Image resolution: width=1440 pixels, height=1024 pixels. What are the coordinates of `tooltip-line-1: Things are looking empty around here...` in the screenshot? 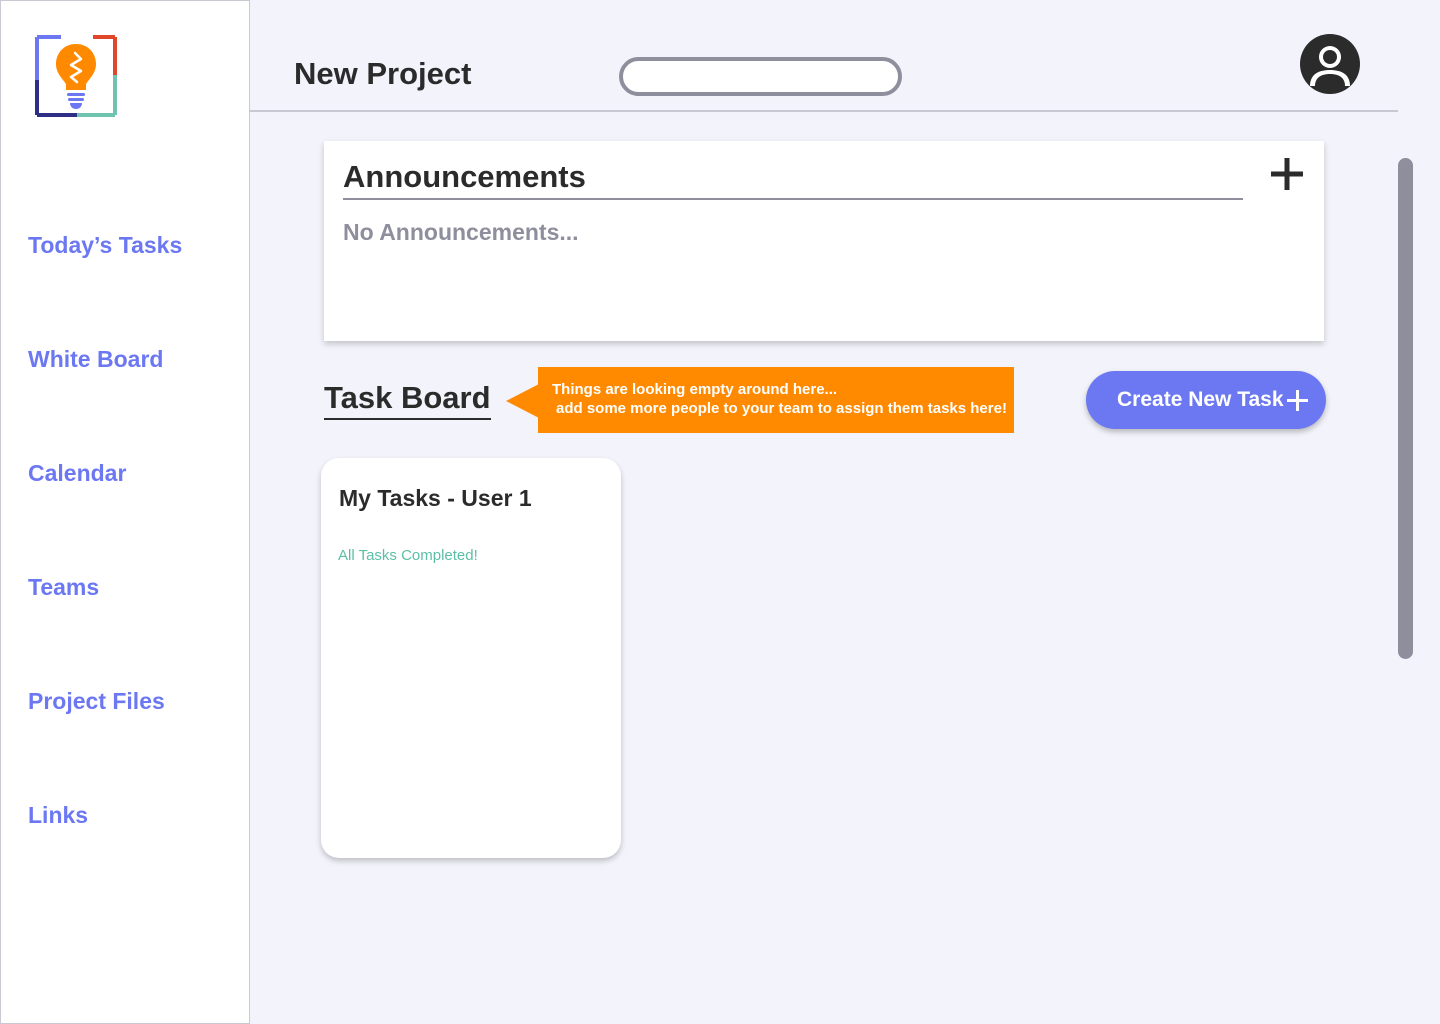 It's located at (695, 389).